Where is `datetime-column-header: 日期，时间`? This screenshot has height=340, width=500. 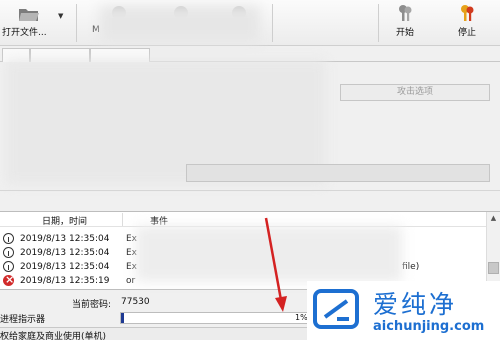
datetime-column-header: 日期，时间 is located at coordinates (64, 220).